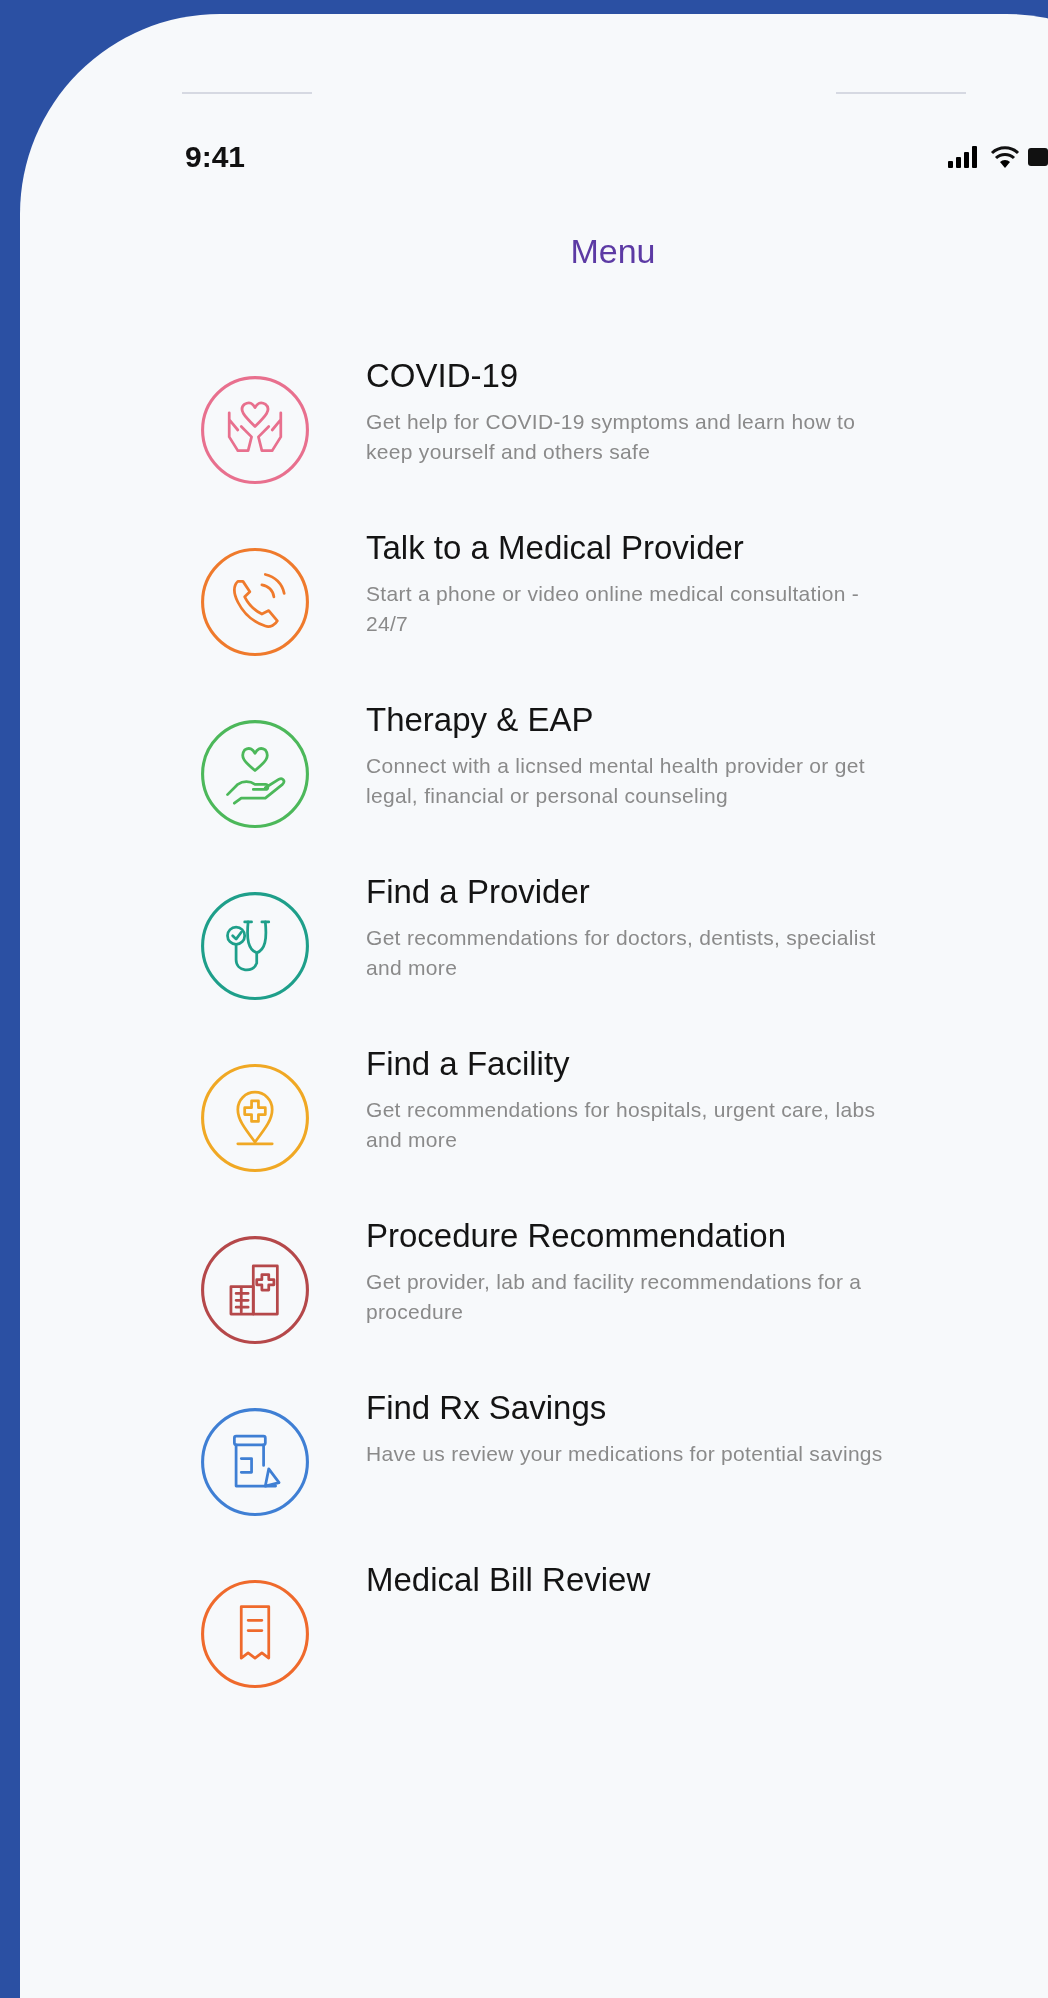  Describe the element at coordinates (1005, 157) in the screenshot. I see `wifi-icon` at that location.